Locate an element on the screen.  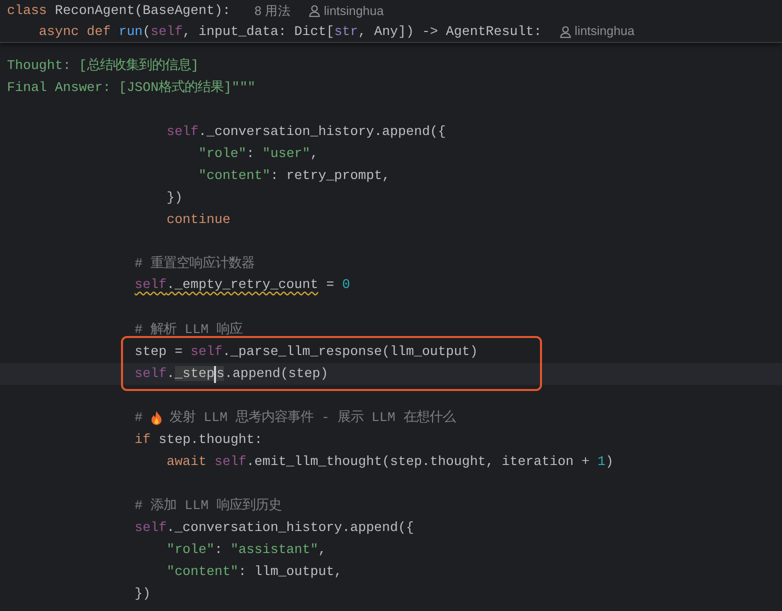
code-line: await self.emit_llm_thought(step.thought, iteration + 1) is located at coordinates (390, 462).